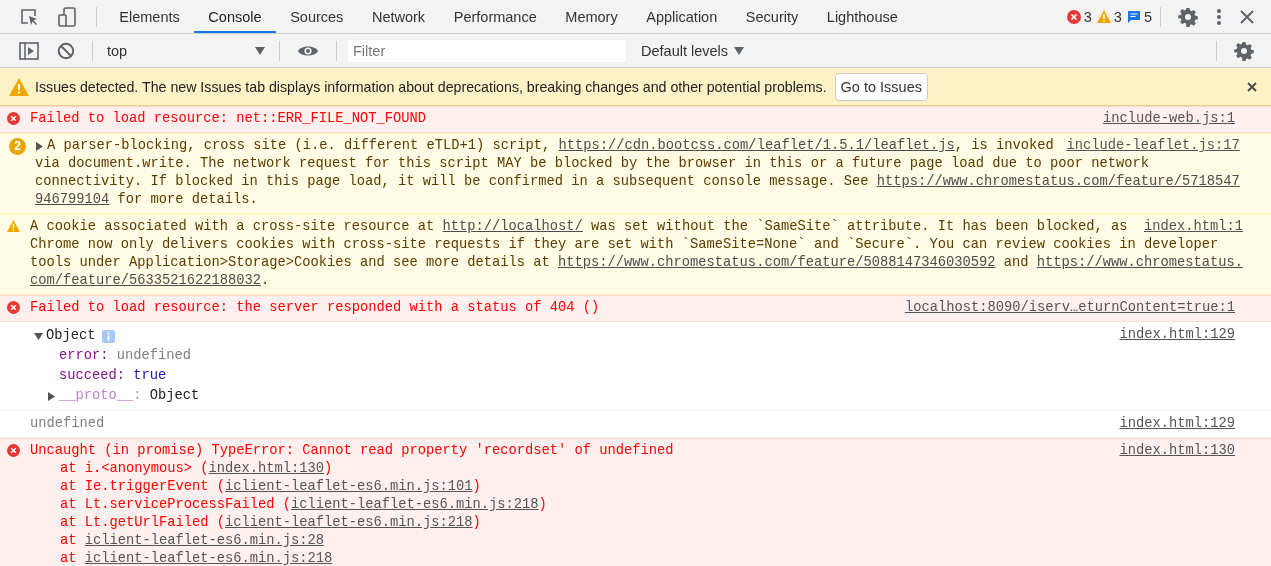 The width and height of the screenshot is (1271, 566). I want to click on source-link: localhost:8090/iserv…eturnContent=true:1, so click(1069, 308).